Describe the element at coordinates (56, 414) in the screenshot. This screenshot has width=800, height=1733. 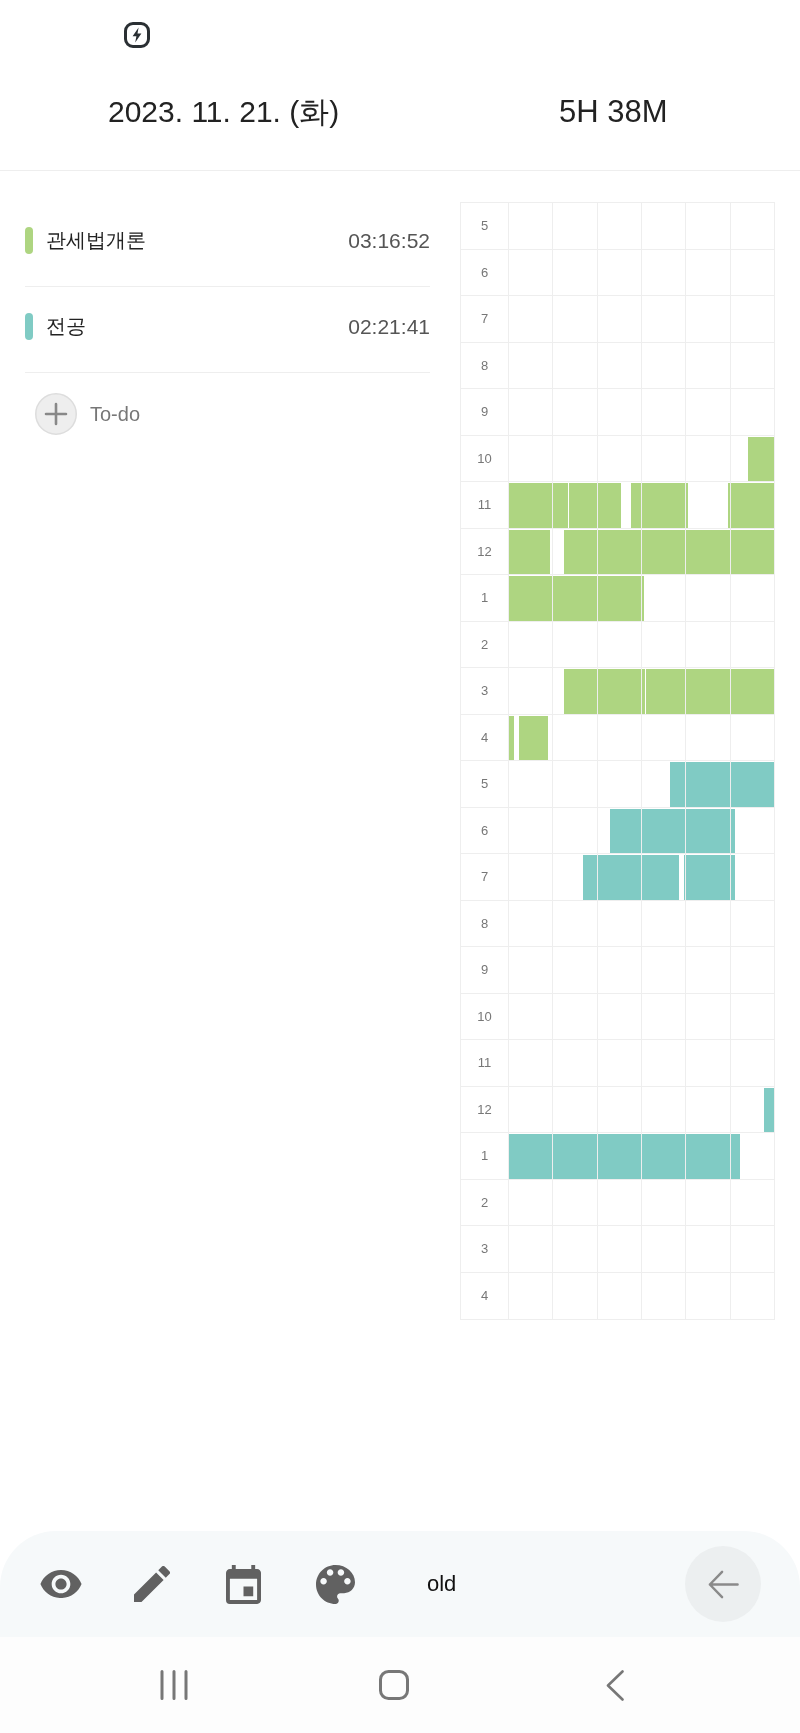
I see `plus-icon` at that location.